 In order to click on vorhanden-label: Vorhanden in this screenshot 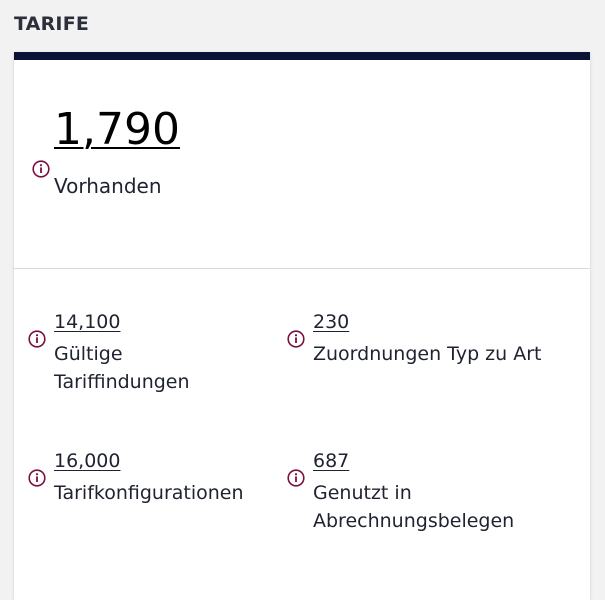, I will do `click(108, 186)`.